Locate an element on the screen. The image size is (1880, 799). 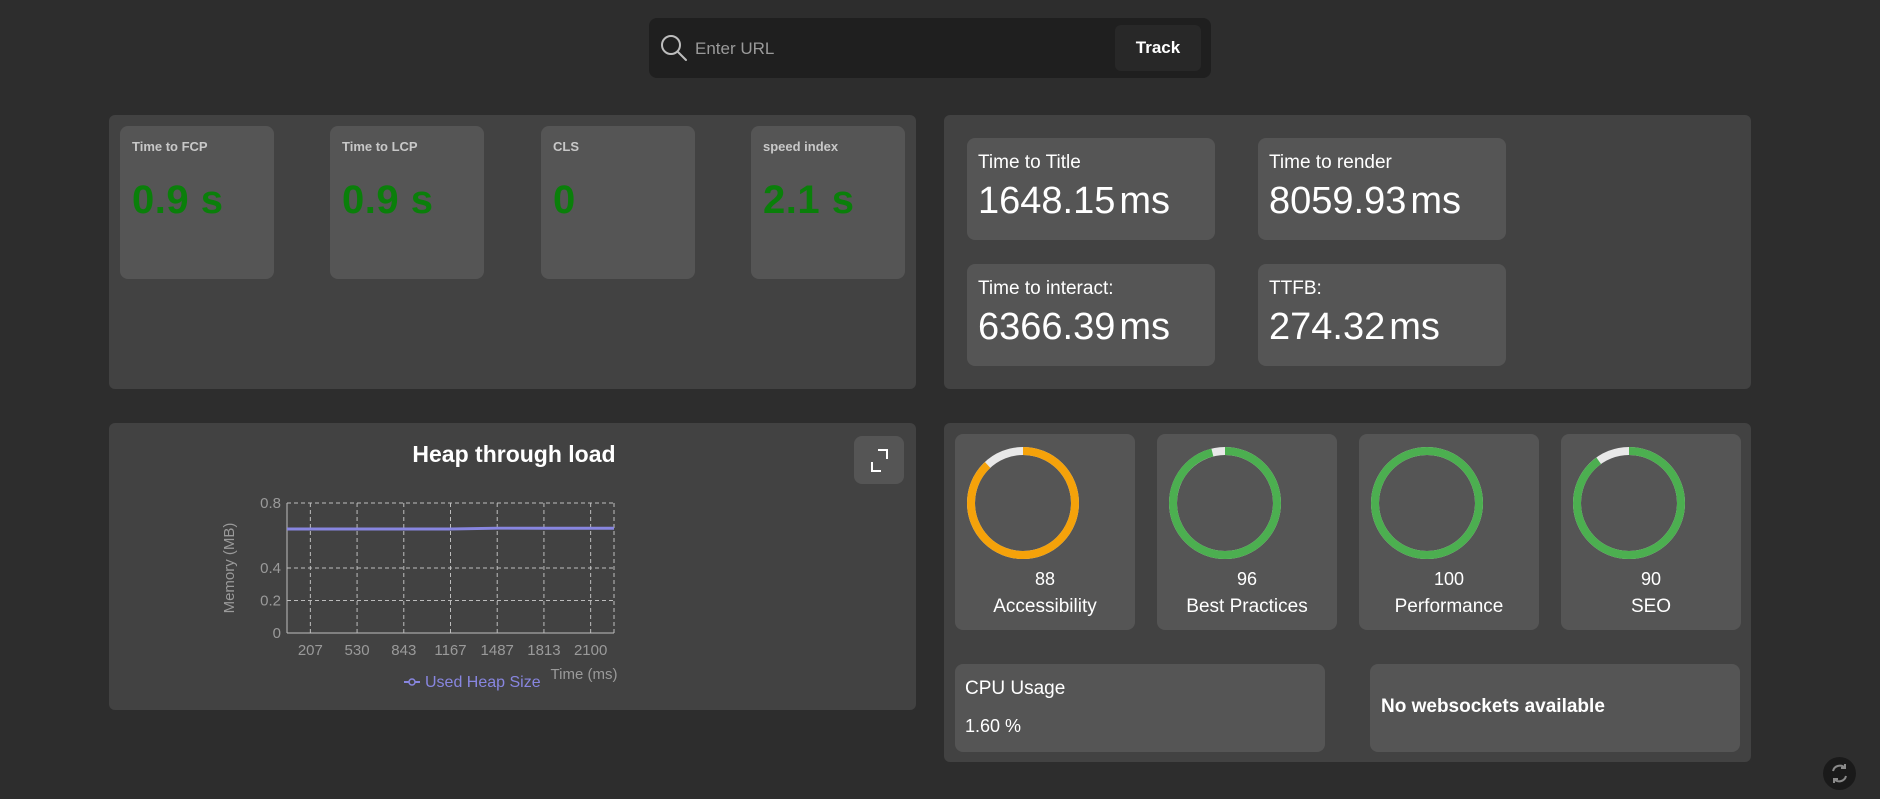
timing-card-title: Time to Title 1648.15 ms is located at coordinates (1091, 189).